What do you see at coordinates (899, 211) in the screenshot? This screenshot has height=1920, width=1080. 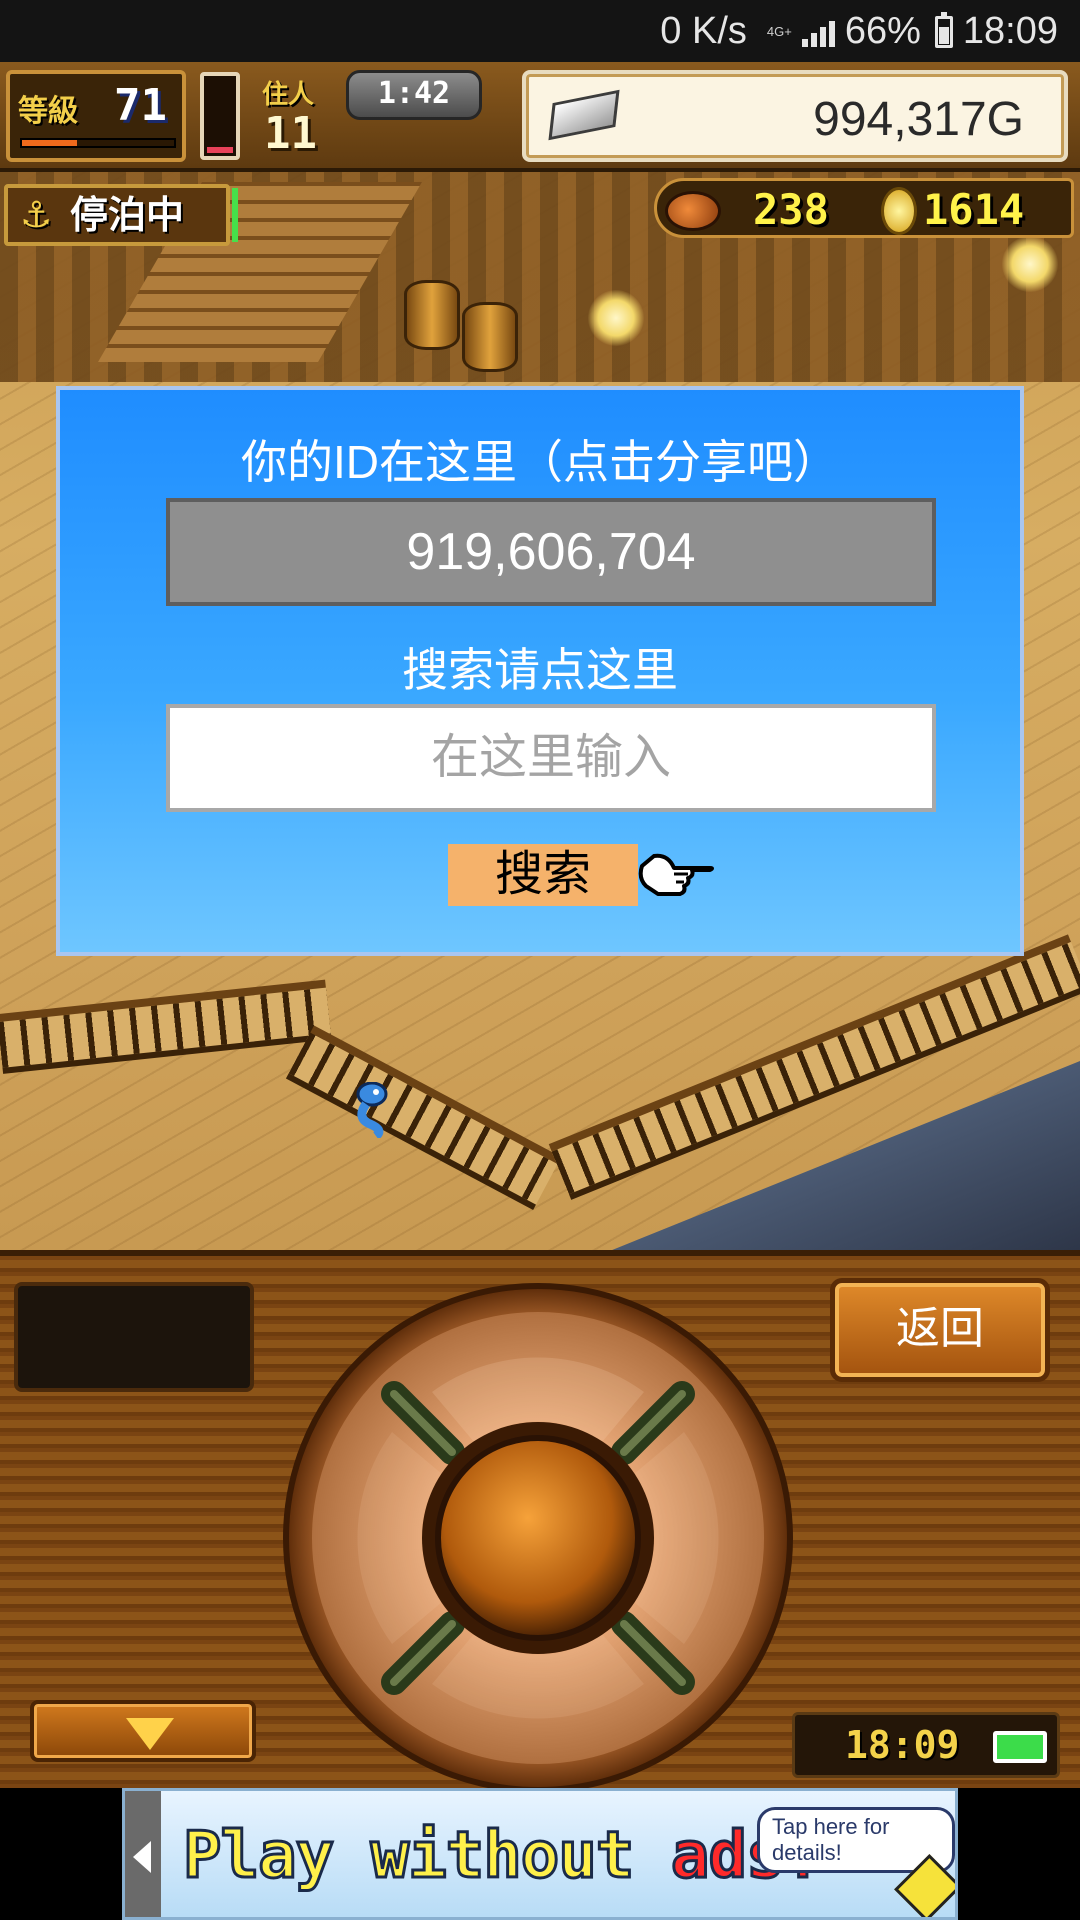 I see `medal-coin-icon` at bounding box center [899, 211].